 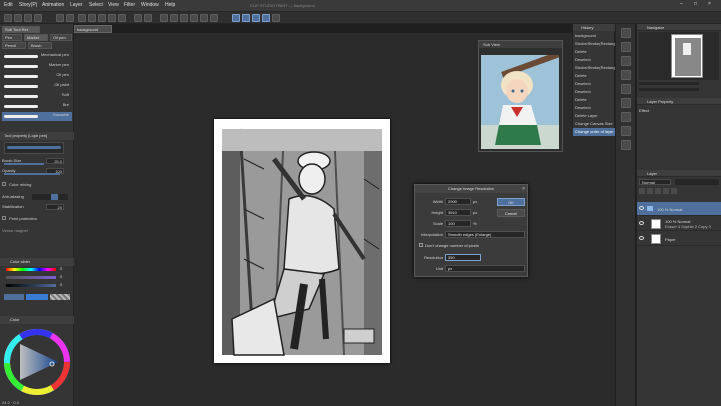 What do you see at coordinates (594, 36) in the screenshot?
I see `history-item: background` at bounding box center [594, 36].